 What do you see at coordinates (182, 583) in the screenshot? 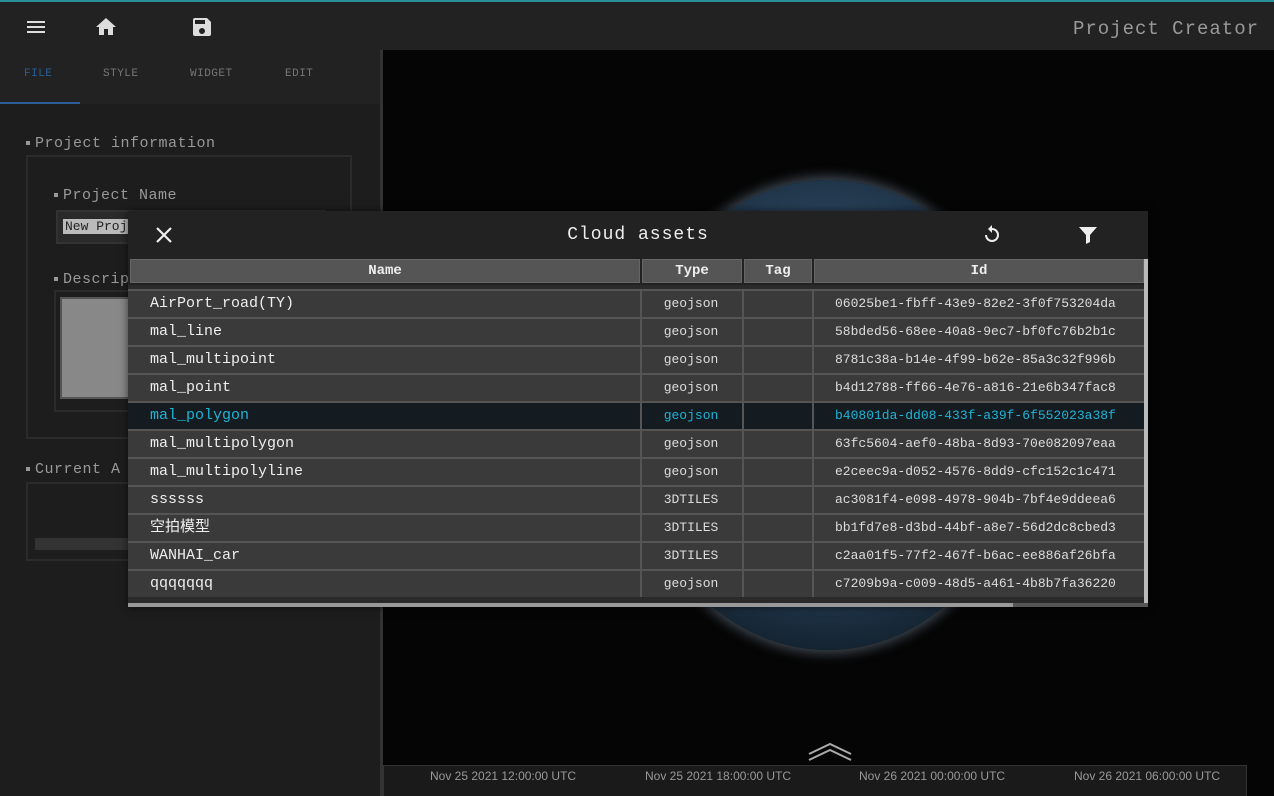
I see `asset-name: qqqqqqq` at bounding box center [182, 583].